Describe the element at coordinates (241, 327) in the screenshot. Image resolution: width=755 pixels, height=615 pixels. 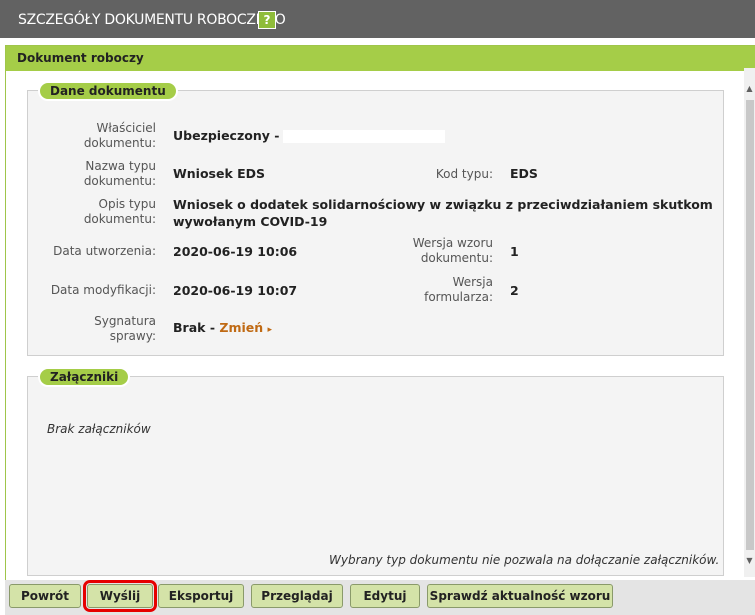
I see `change-signature-link: Zmień` at that location.